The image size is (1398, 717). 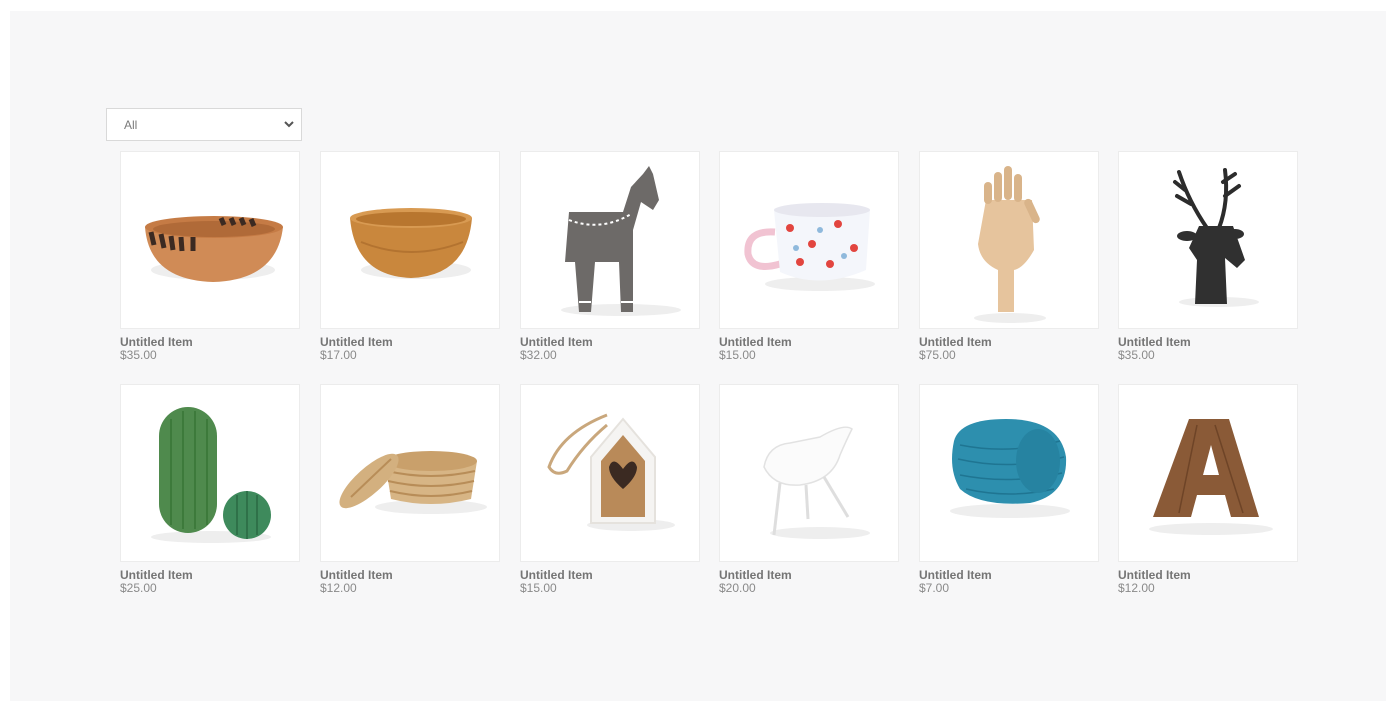 I want to click on ceramic-cactus-icon, so click(x=211, y=475).